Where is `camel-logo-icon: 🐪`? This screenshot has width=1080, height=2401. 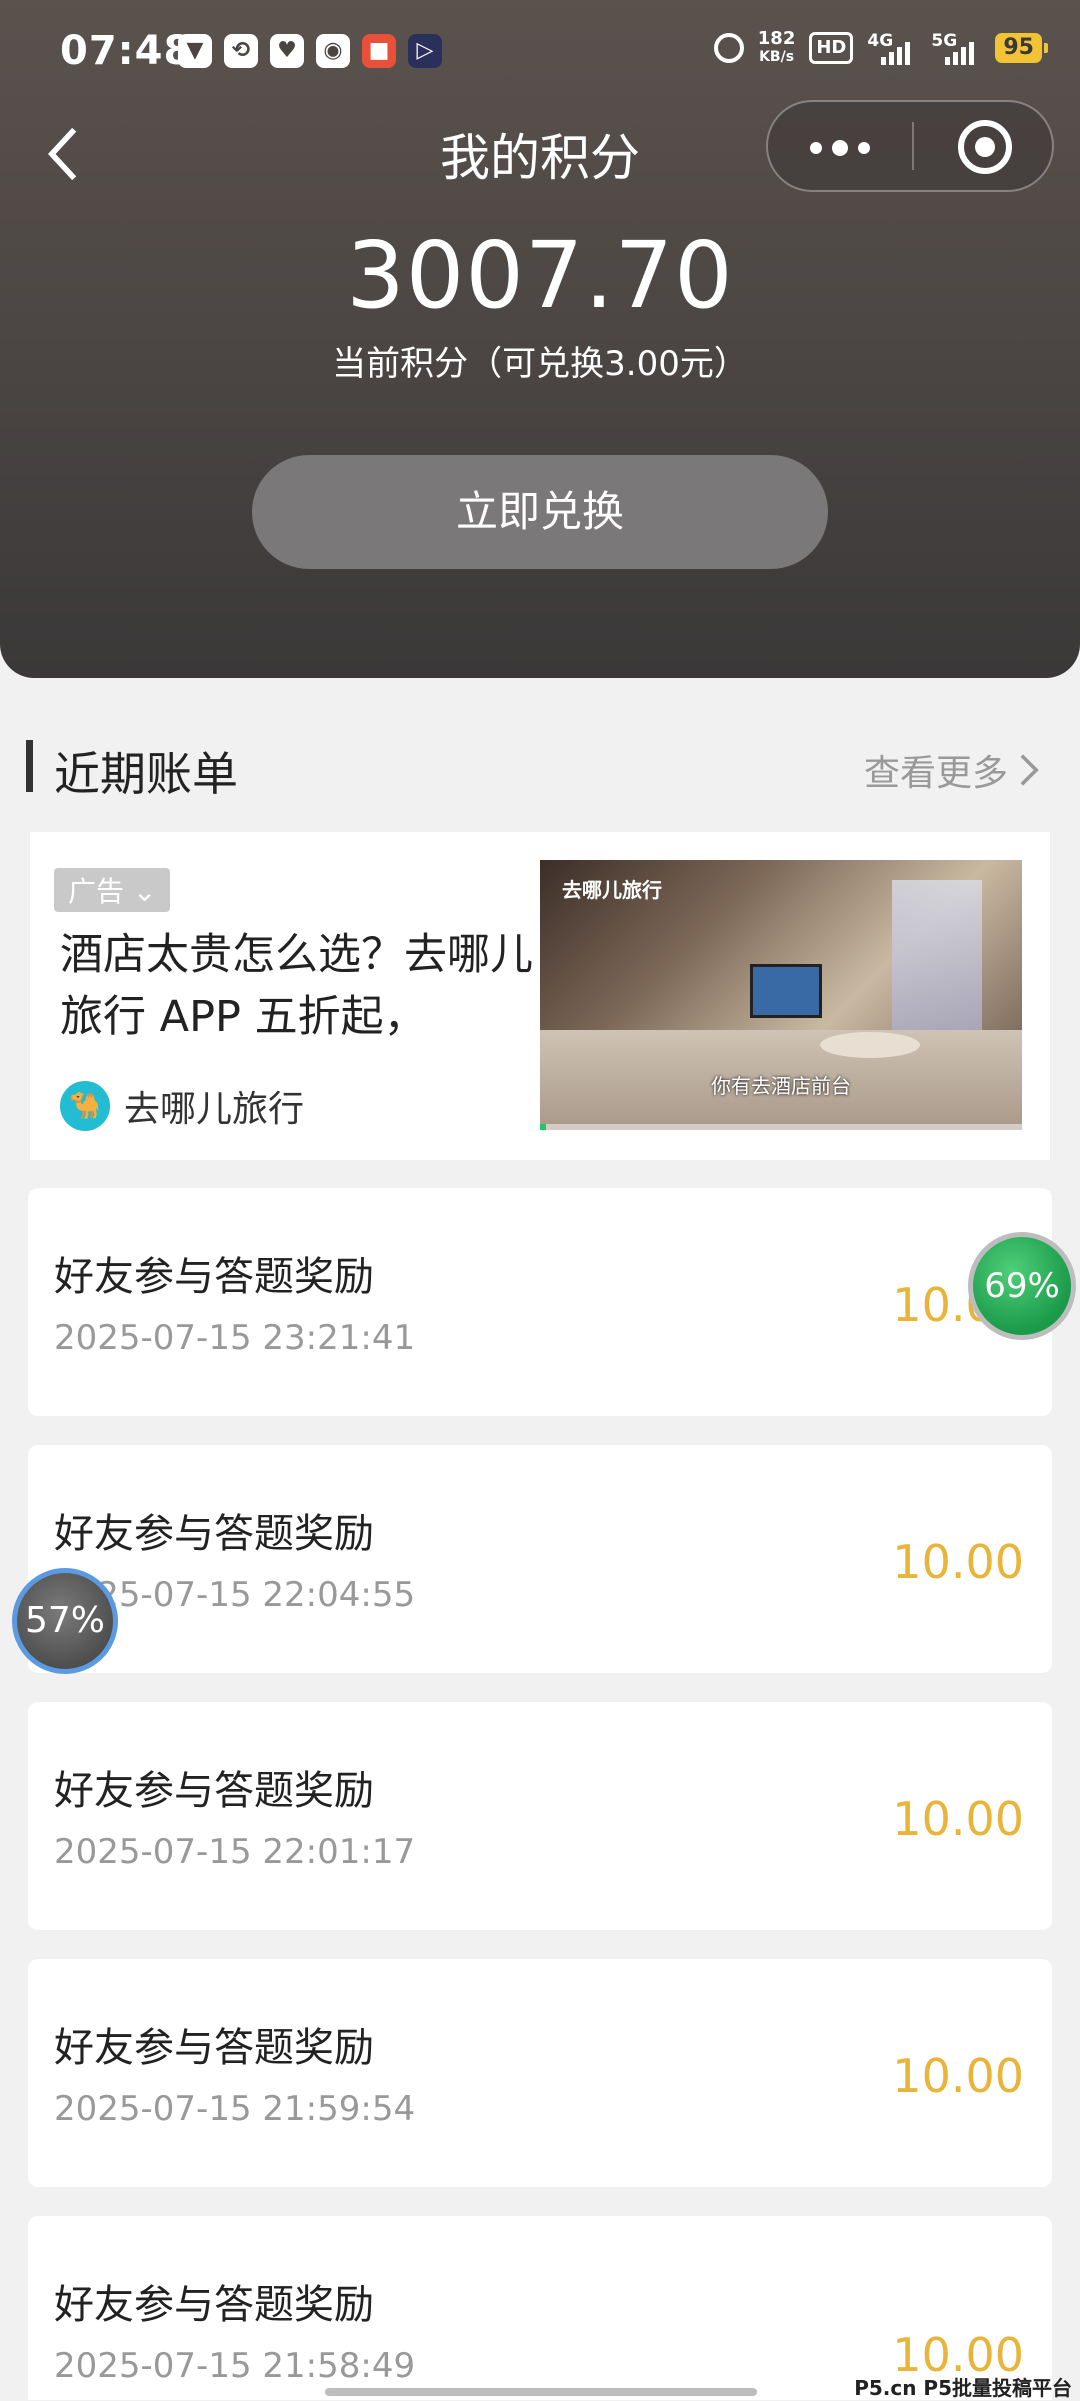 camel-logo-icon: 🐪 is located at coordinates (85, 1106).